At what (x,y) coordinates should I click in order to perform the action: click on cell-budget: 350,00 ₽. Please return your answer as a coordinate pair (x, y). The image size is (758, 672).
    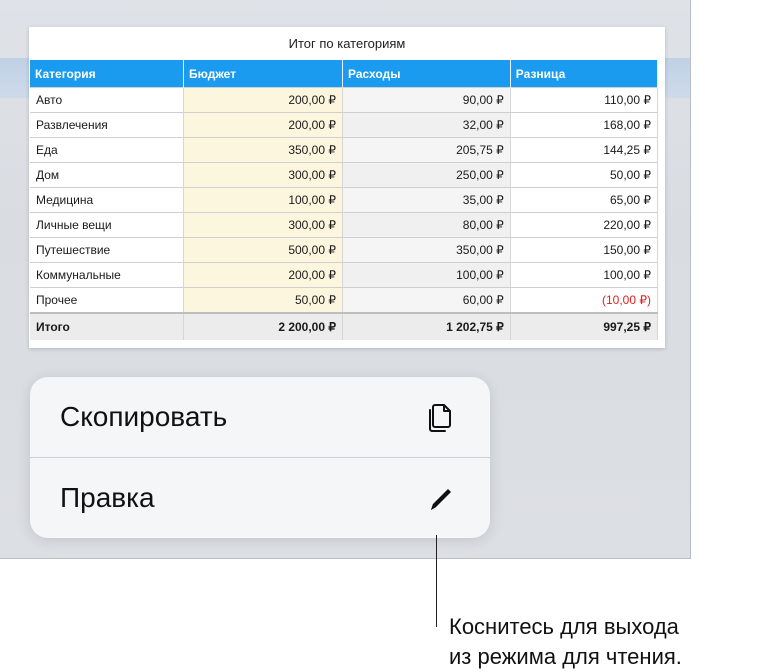
    Looking at the image, I should click on (263, 150).